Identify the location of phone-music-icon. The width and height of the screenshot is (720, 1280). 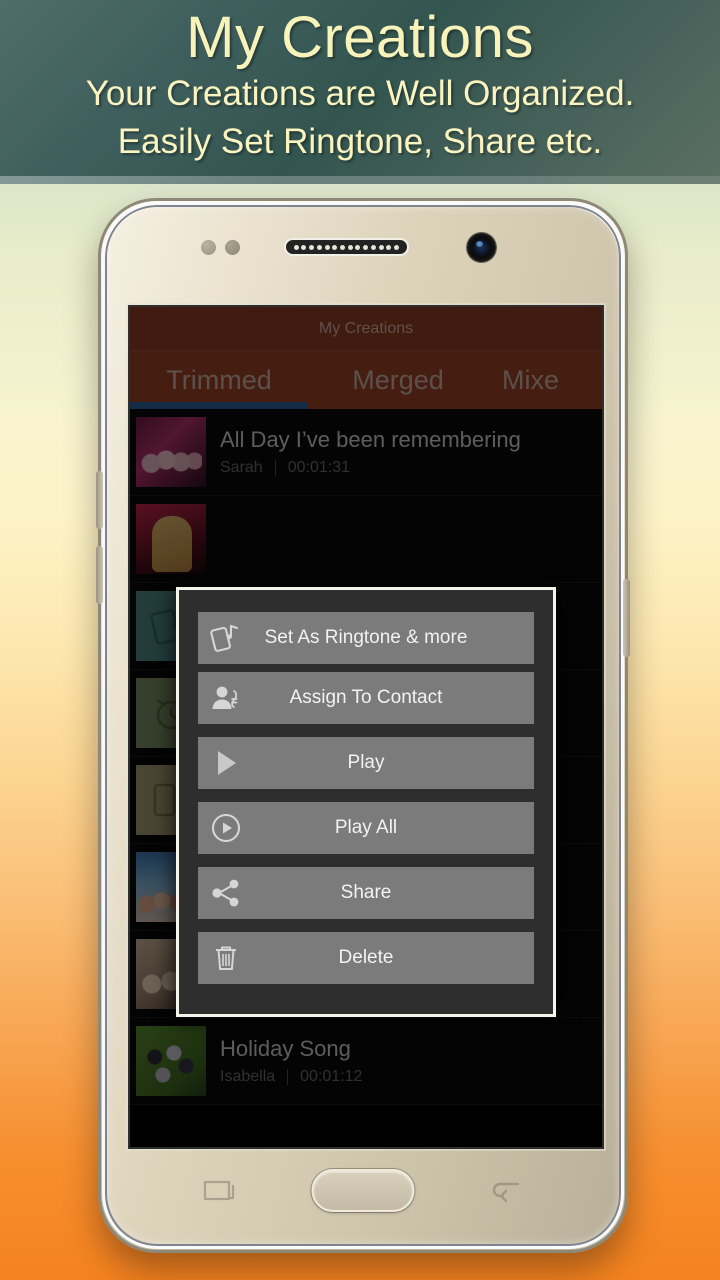
(226, 638).